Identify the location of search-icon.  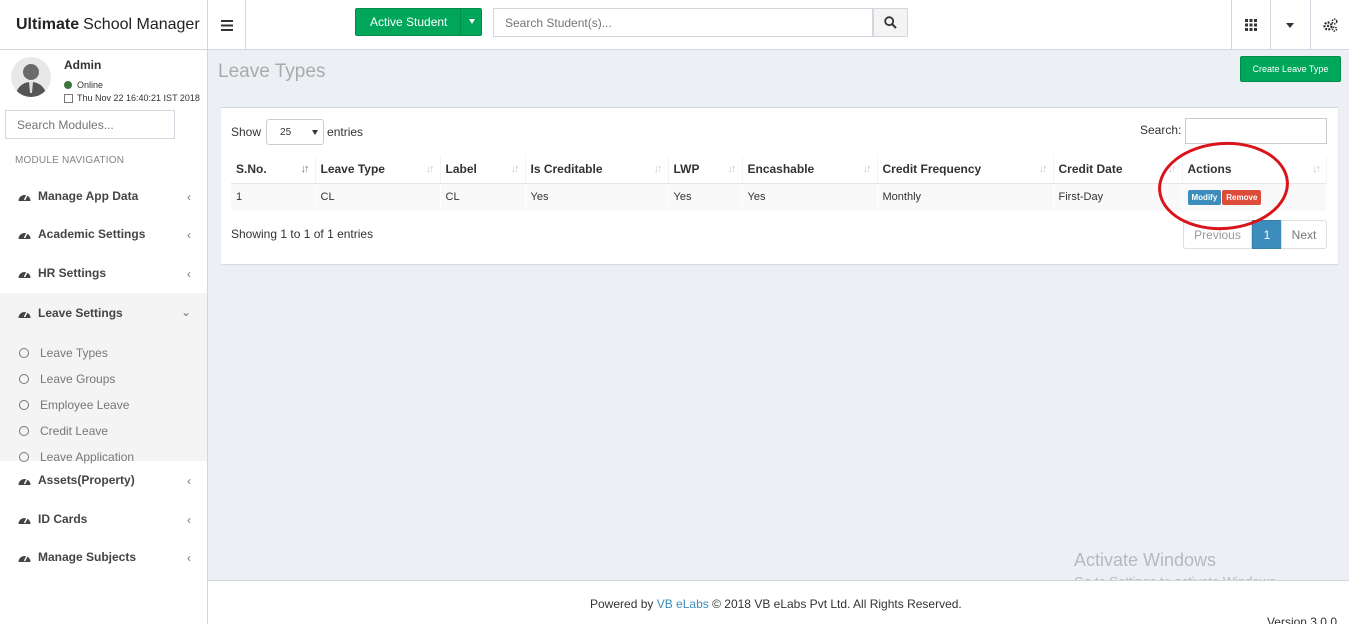
(890, 22).